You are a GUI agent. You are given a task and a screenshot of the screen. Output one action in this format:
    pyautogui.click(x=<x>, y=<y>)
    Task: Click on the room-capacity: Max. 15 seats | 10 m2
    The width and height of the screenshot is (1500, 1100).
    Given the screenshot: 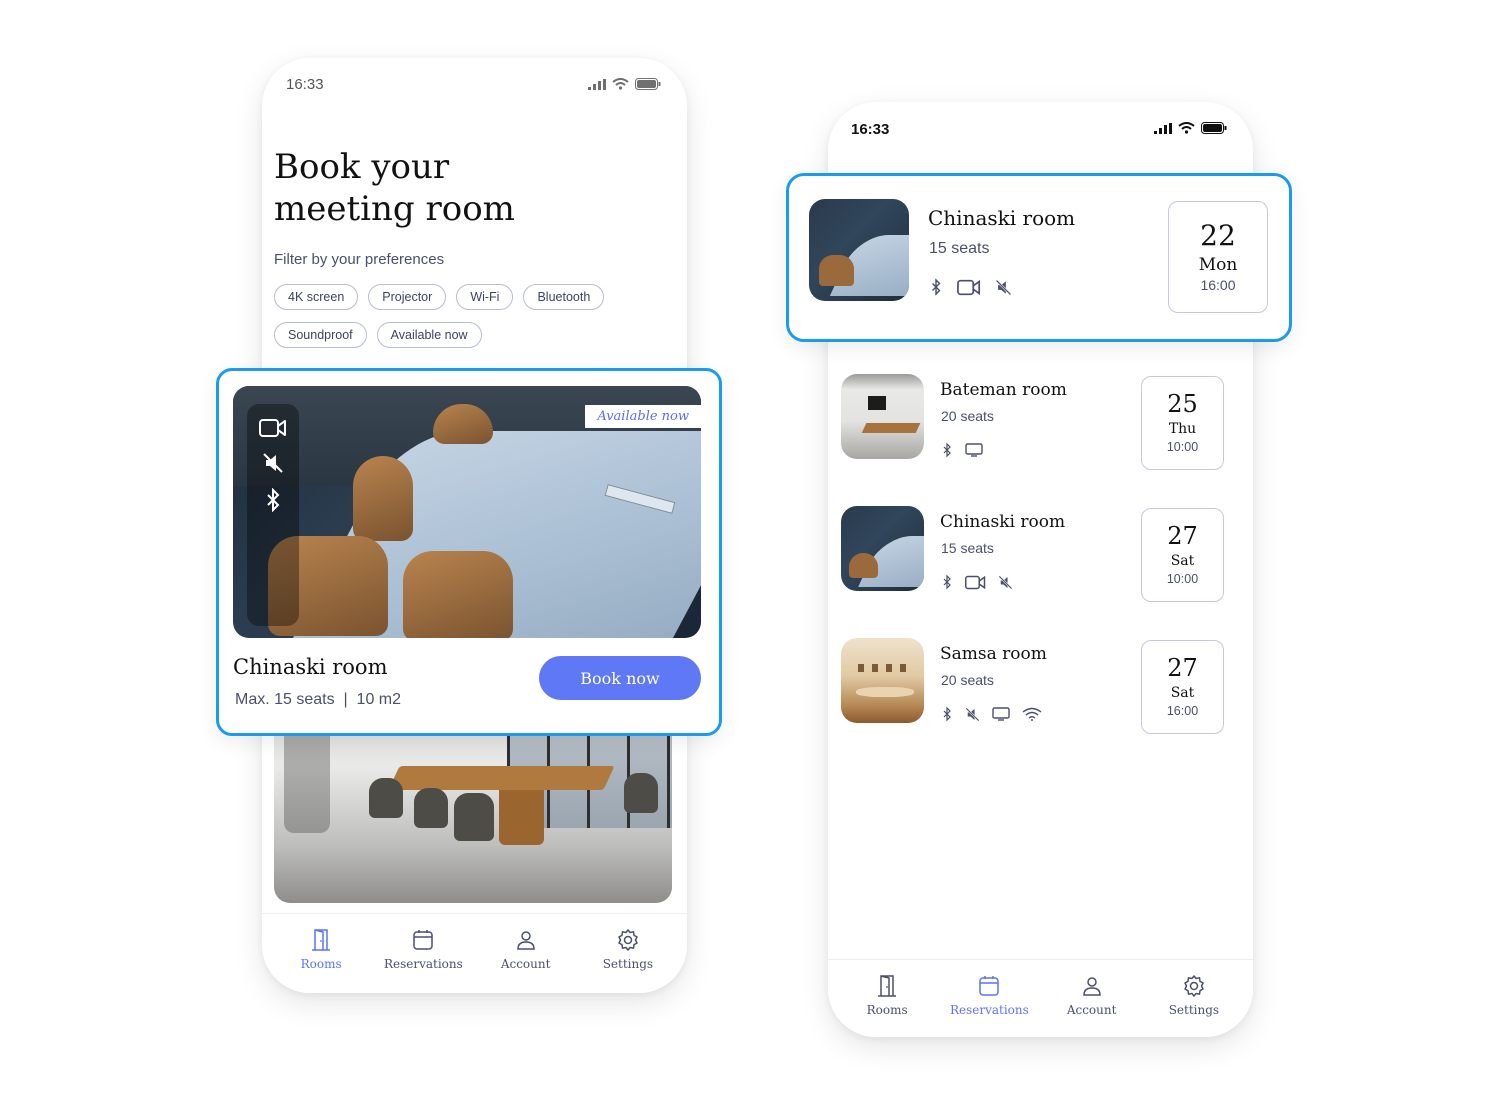 What is the action you would take?
    pyautogui.click(x=318, y=699)
    